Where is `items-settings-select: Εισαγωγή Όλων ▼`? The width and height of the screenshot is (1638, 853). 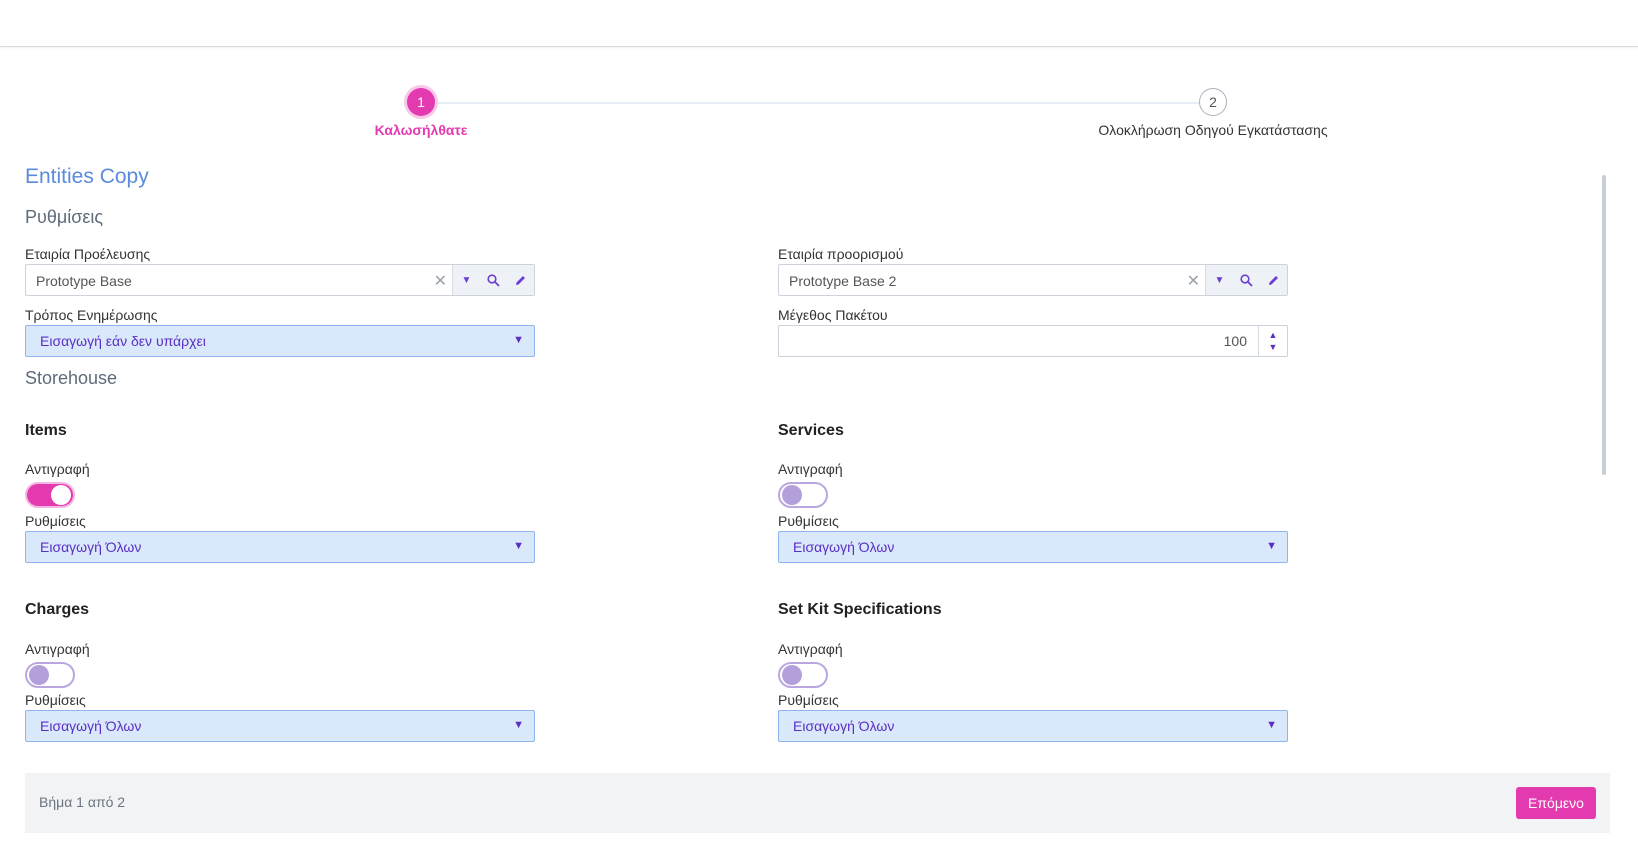
items-settings-select: Εισαγωγή Όλων ▼ is located at coordinates (280, 547).